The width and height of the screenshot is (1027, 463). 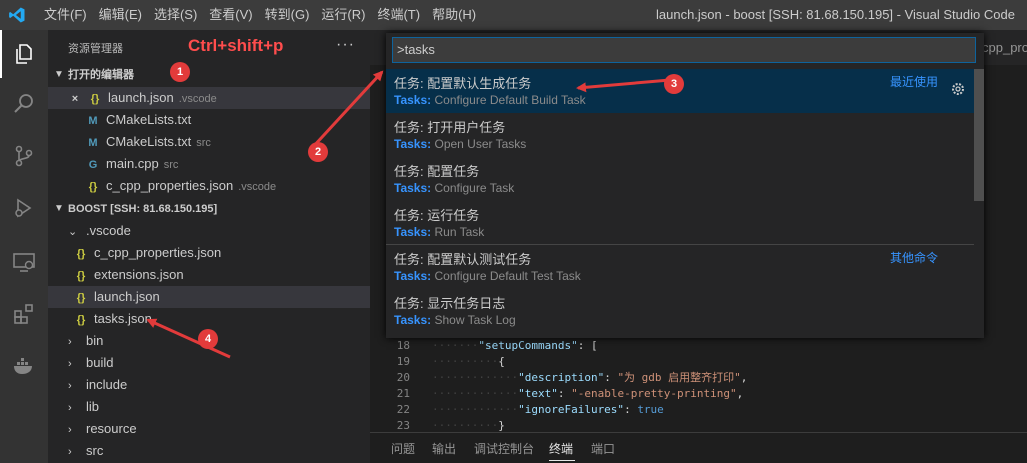 I want to click on tree-item: {} launch.json, so click(x=209, y=297).